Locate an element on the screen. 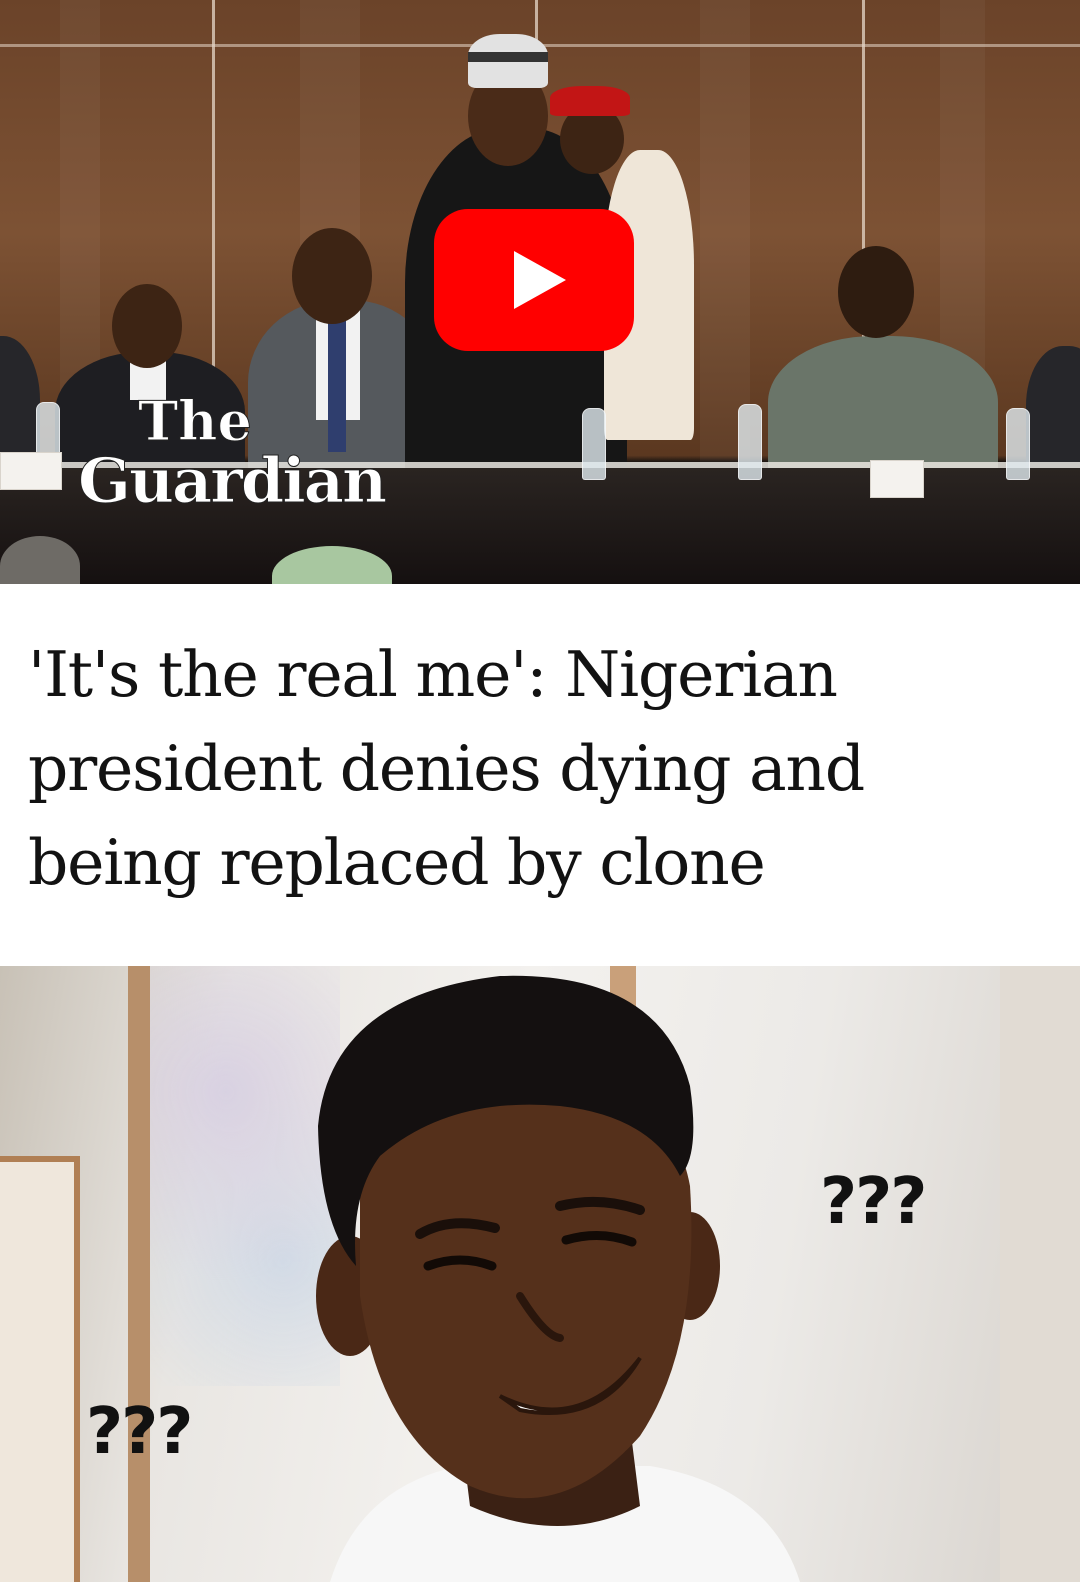  question-marks-right: ??? is located at coordinates (873, 1202).